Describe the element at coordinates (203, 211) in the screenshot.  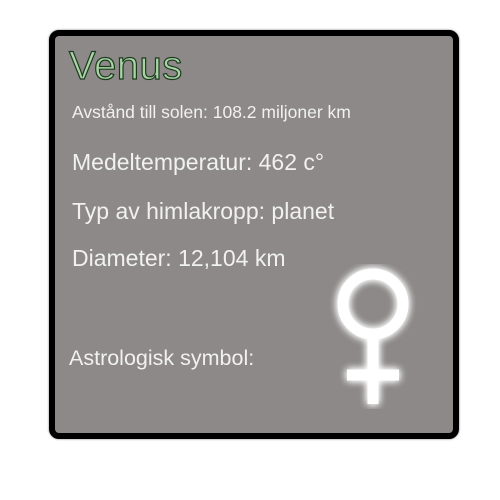
I see `body-type-text: Typ av himlakropp: planet` at that location.